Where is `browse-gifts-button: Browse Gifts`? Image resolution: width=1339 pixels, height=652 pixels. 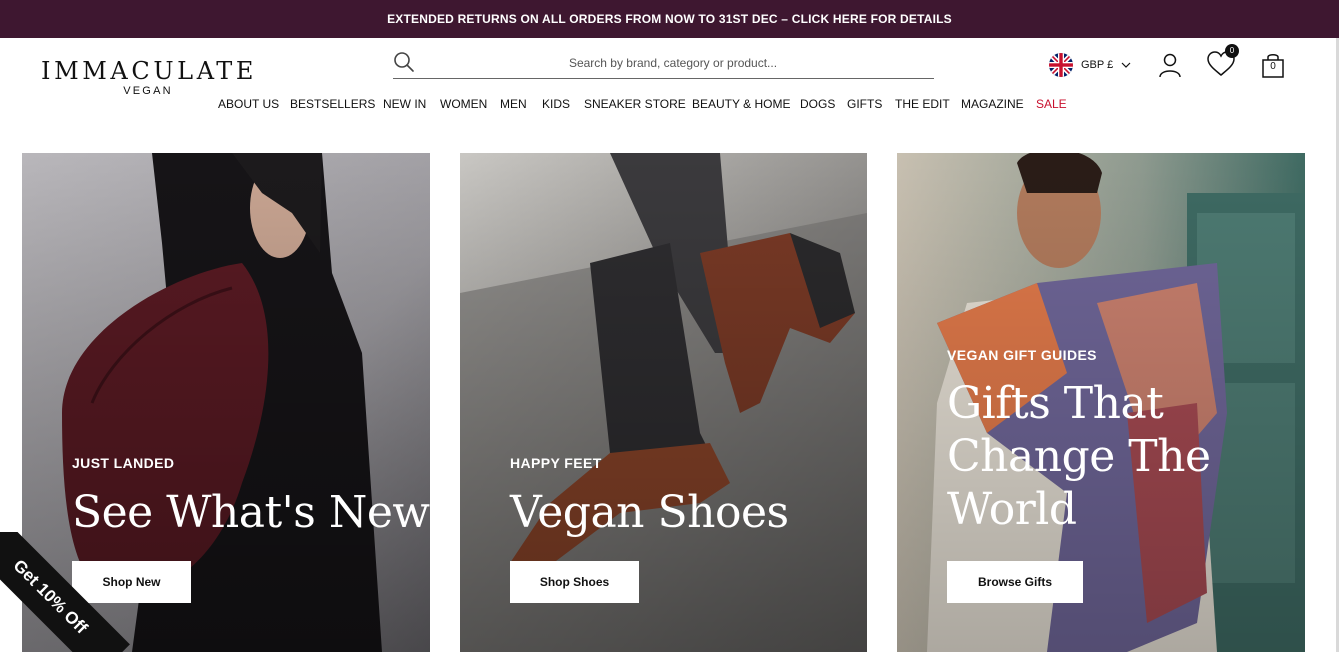 browse-gifts-button: Browse Gifts is located at coordinates (1015, 582).